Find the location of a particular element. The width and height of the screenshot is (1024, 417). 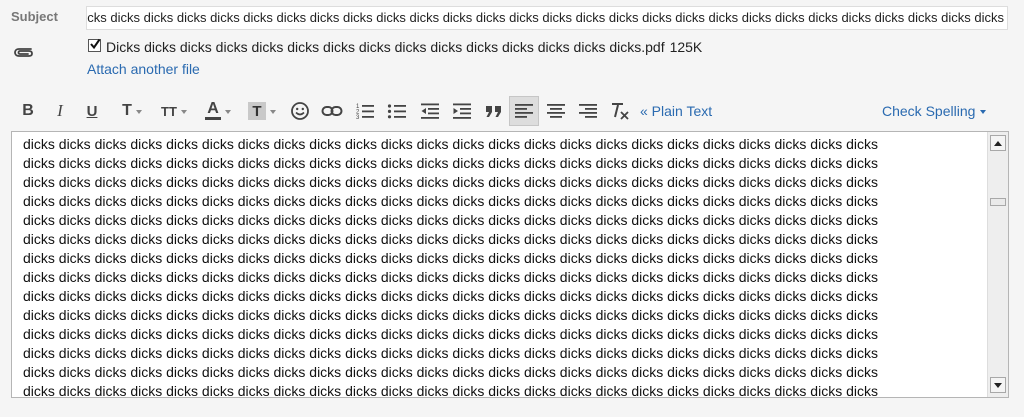

font-icon: T is located at coordinates (127, 110).